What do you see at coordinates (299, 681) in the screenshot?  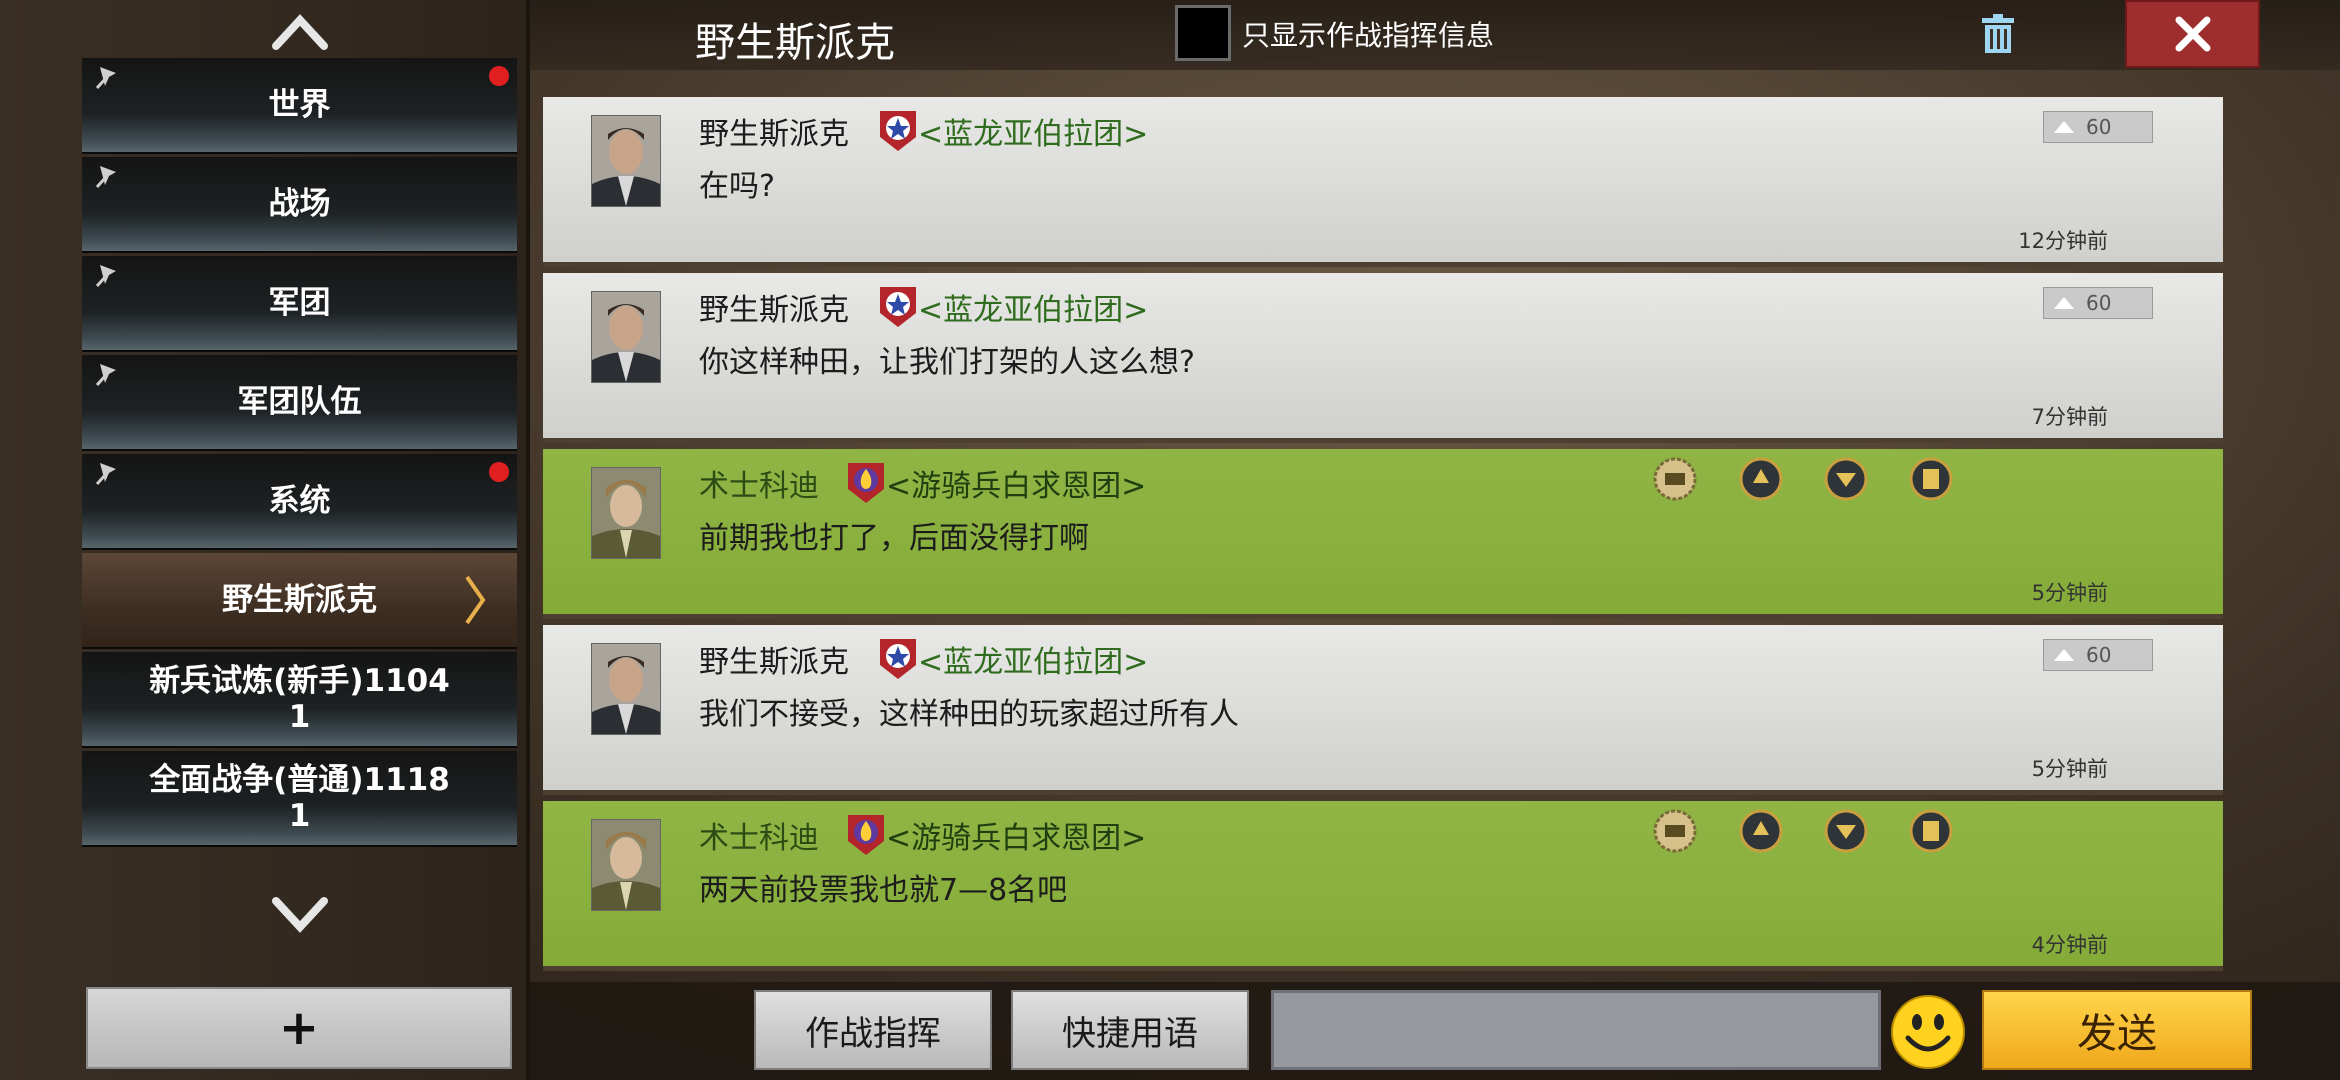 I see `room-name: 新兵试炼(新手)1104` at bounding box center [299, 681].